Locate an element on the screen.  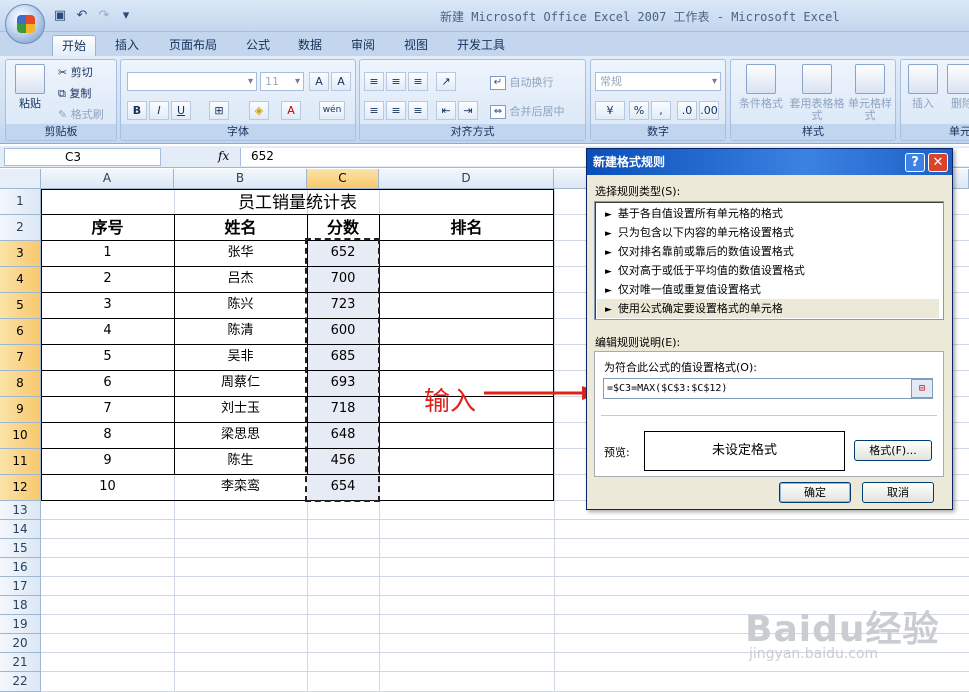
redo-icon: ↷ is located at coordinates (104, 16).